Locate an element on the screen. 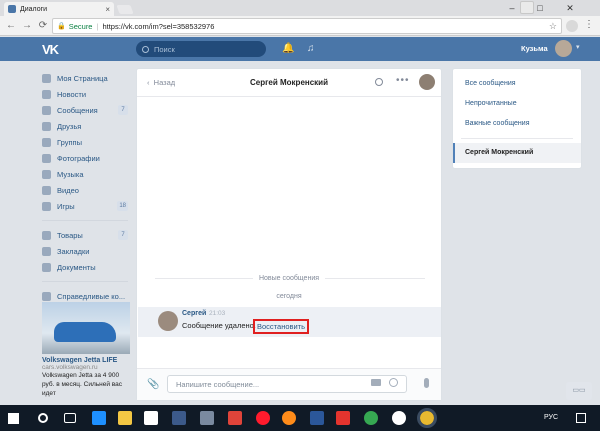  menu-item-unread: Непрочитанные is located at coordinates (517, 104).